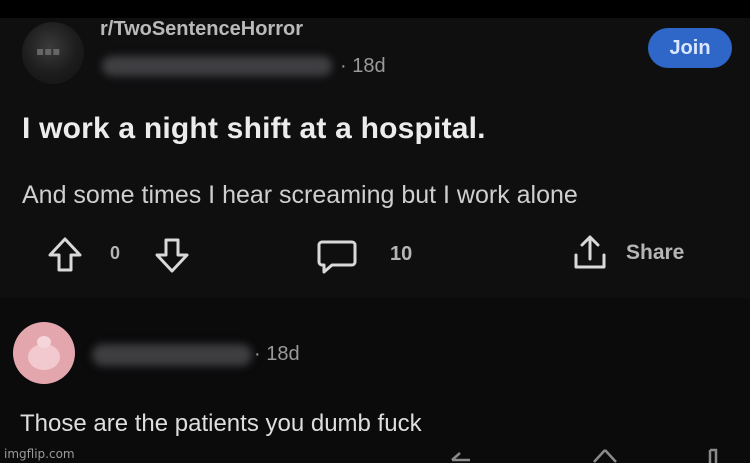 This screenshot has height=463, width=750. Describe the element at coordinates (375, 9) in the screenshot. I see `top-black-bar` at that location.